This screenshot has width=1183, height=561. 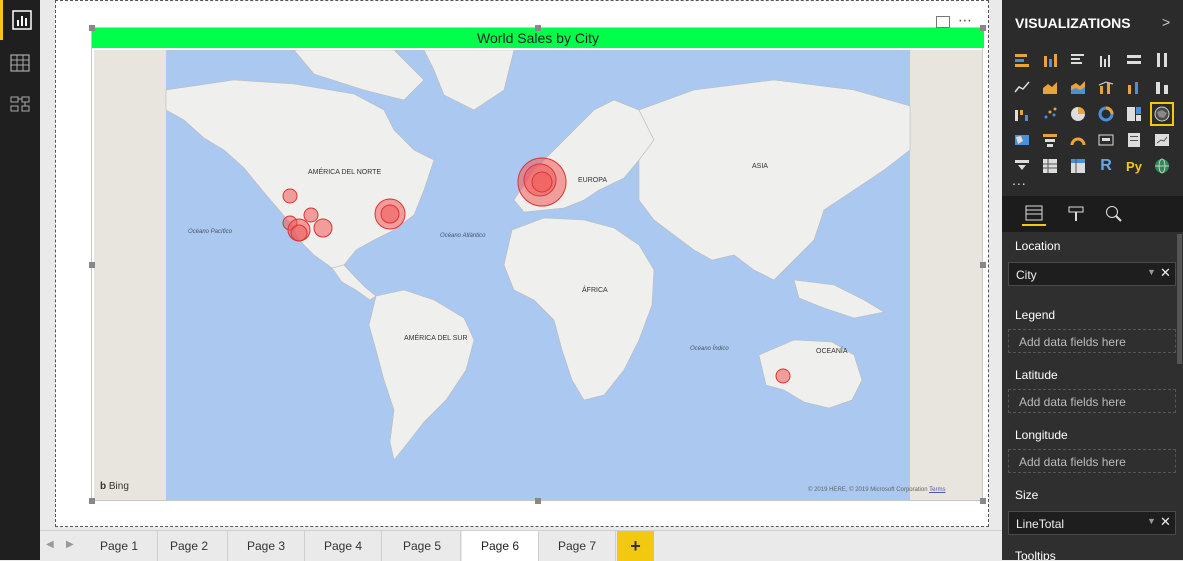 I want to click on label-oceania: OCEANÍA, so click(x=832, y=350).